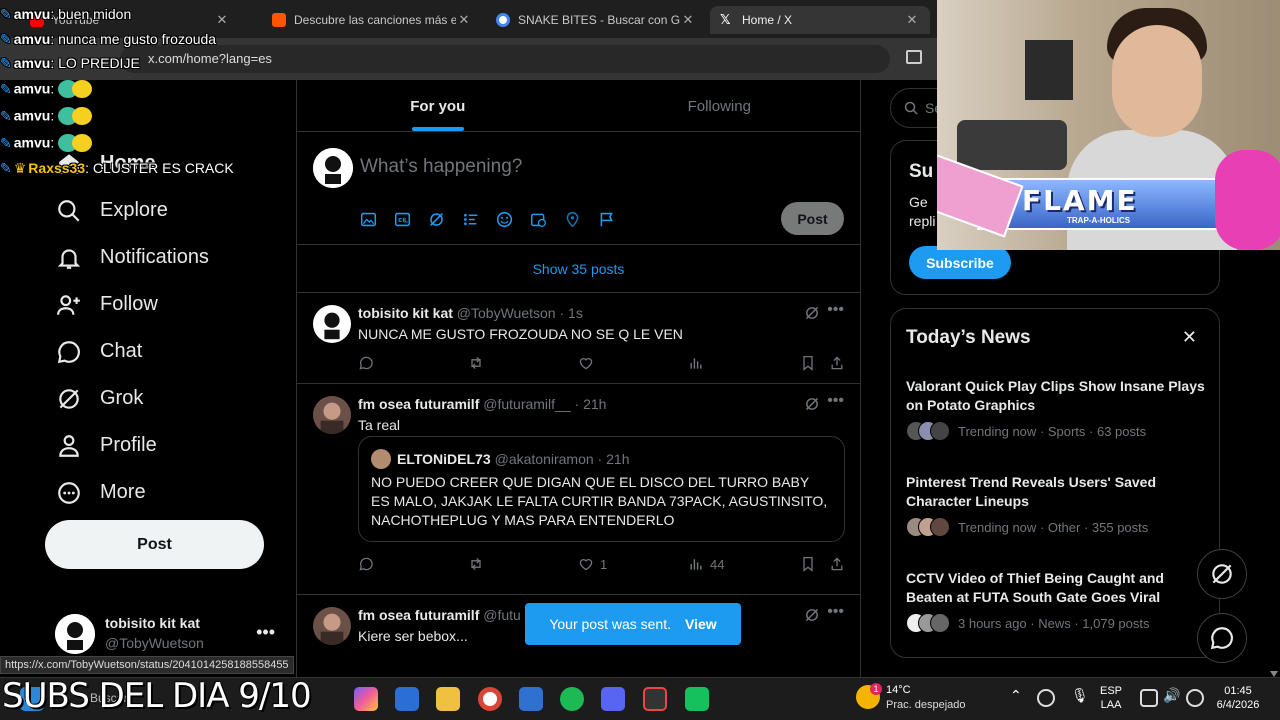 The height and width of the screenshot is (720, 1280). What do you see at coordinates (615, 219) in the screenshot?
I see `flag-icon` at bounding box center [615, 219].